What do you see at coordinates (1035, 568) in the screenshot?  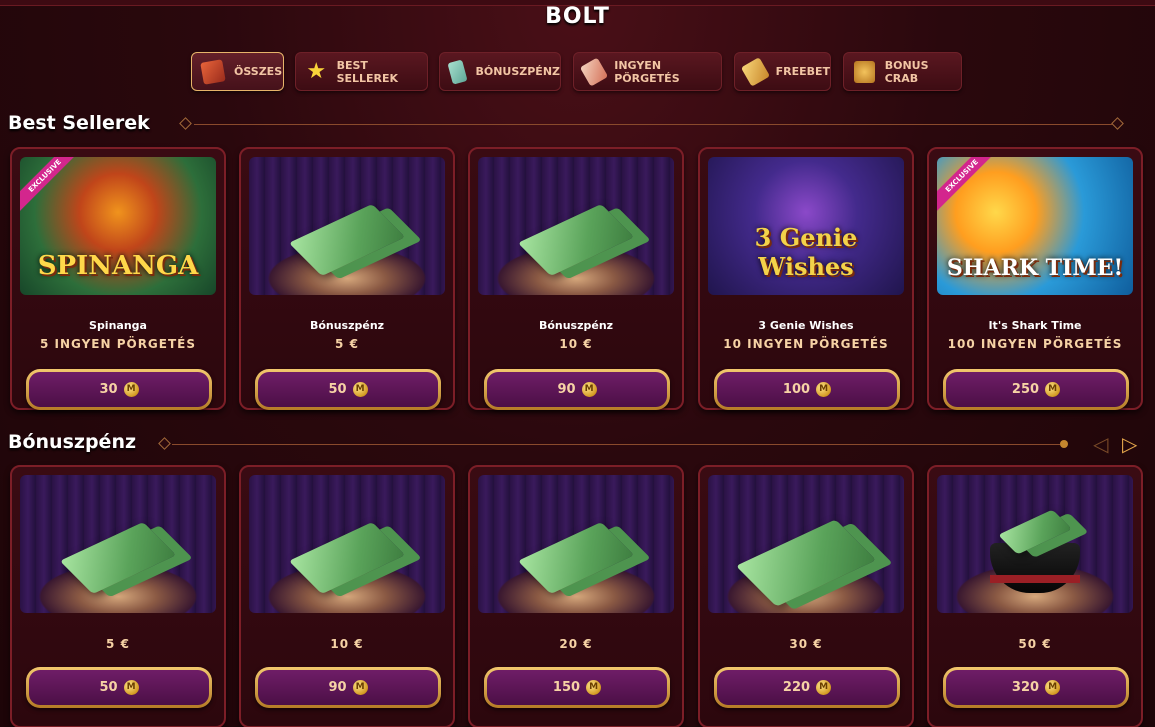 I see `top-hat-icon` at bounding box center [1035, 568].